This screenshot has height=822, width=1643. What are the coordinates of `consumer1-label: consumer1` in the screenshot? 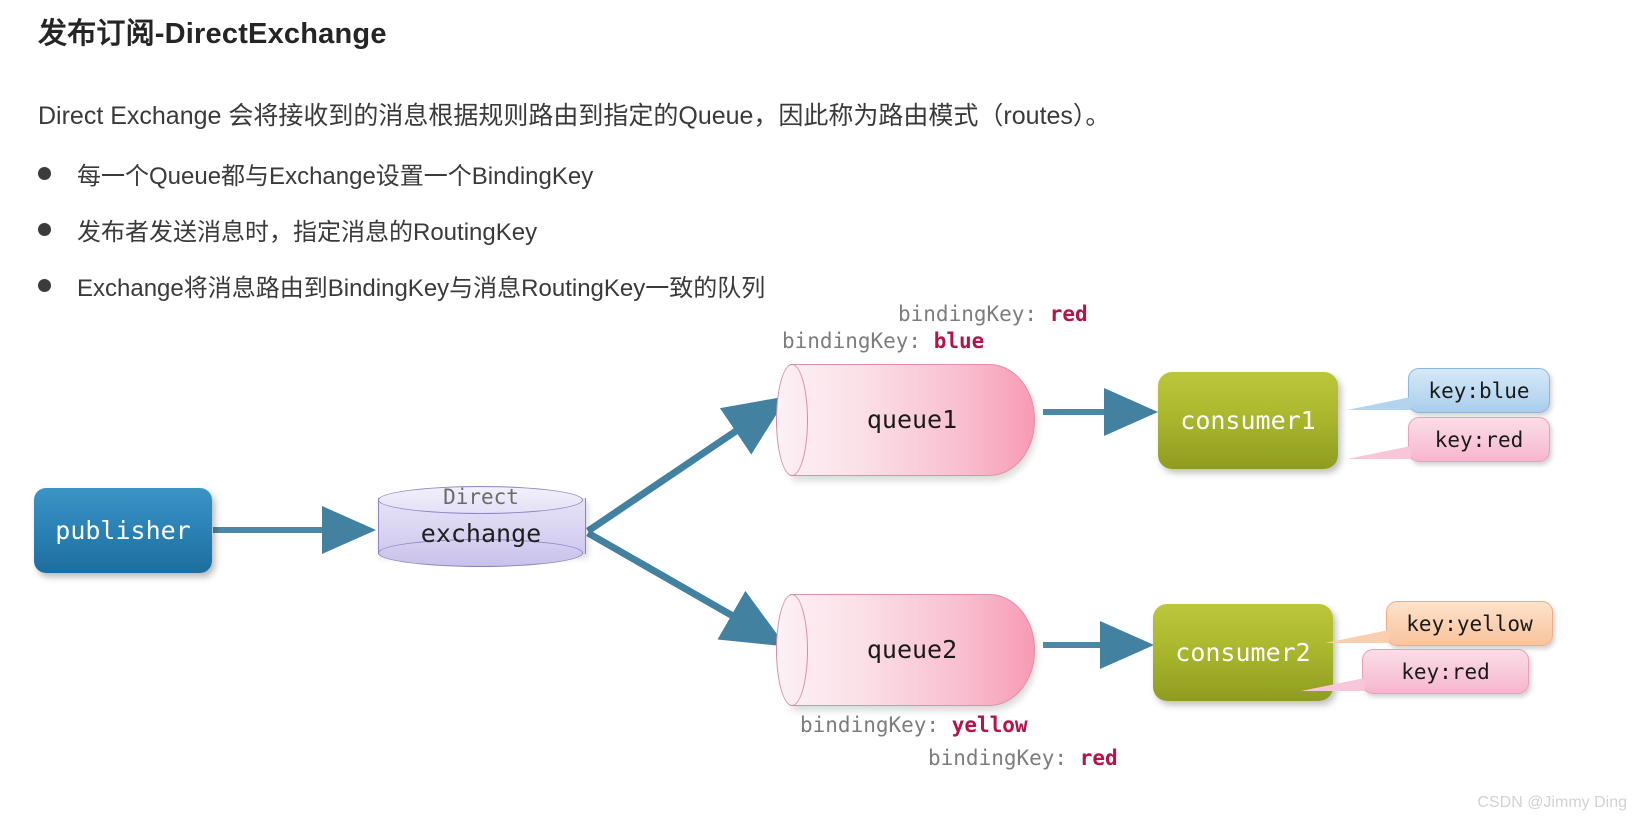 It's located at (1248, 420).